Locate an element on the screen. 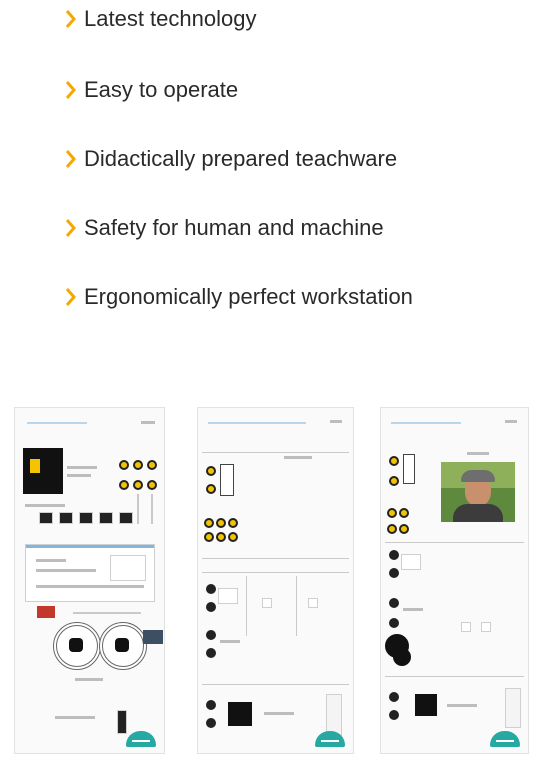 The height and width of the screenshot is (762, 544). indicator-lamp is located at coordinates (46, 612).